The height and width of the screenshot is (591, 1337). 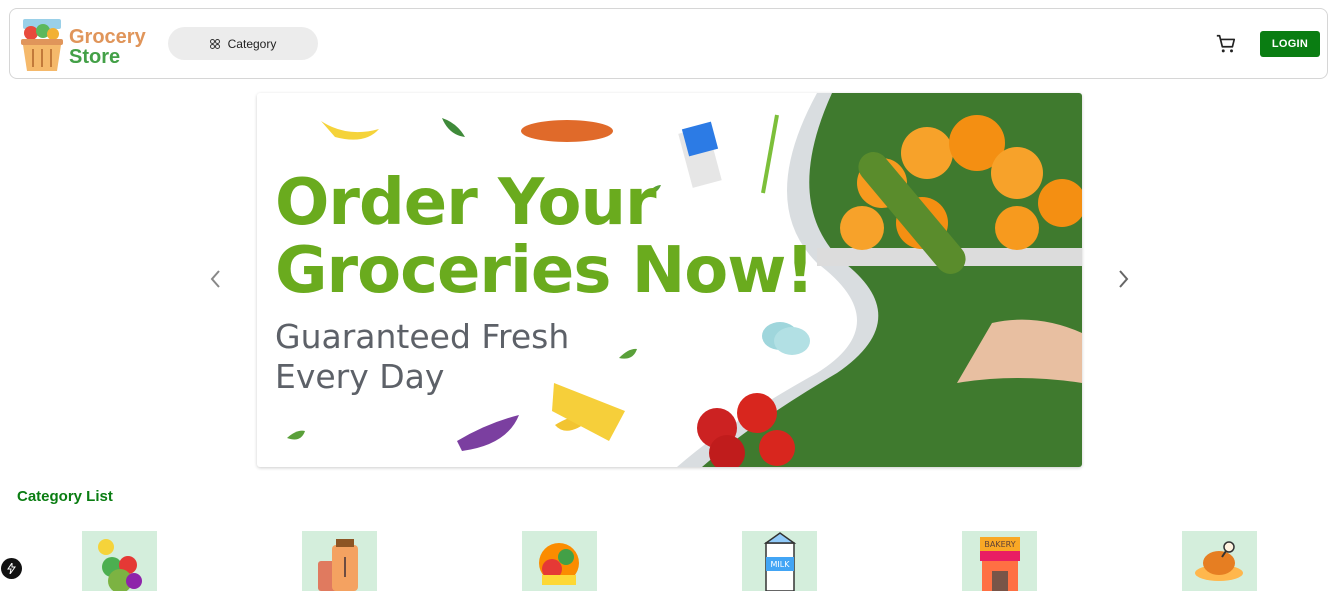 I want to click on category-item-milk: MILK, so click(x=779, y=561).